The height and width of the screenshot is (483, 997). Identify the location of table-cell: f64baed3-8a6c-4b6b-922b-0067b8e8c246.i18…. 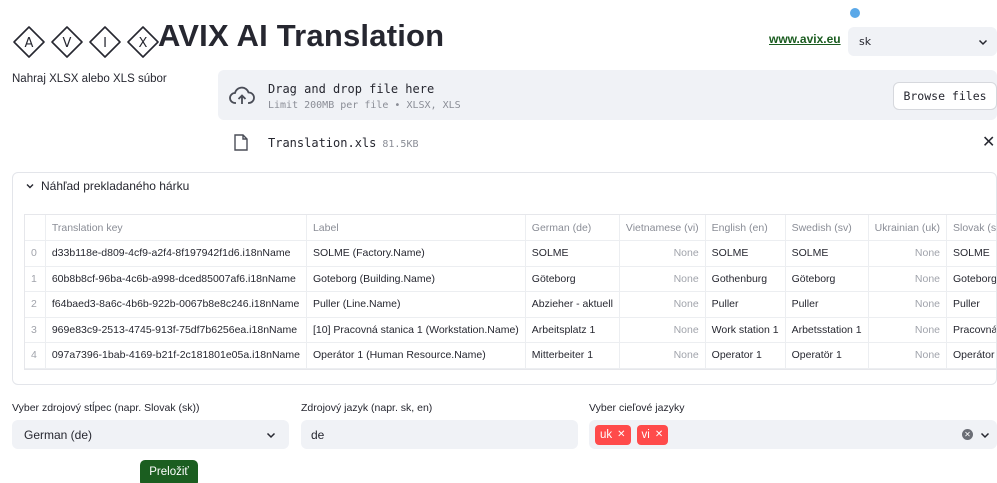
(176, 304).